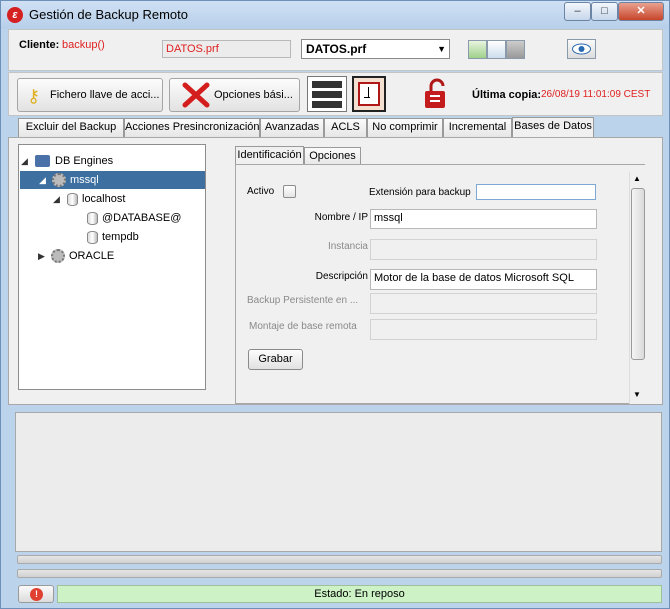  Describe the element at coordinates (483, 219) in the screenshot. I see `name-ip-input: mssql` at that location.